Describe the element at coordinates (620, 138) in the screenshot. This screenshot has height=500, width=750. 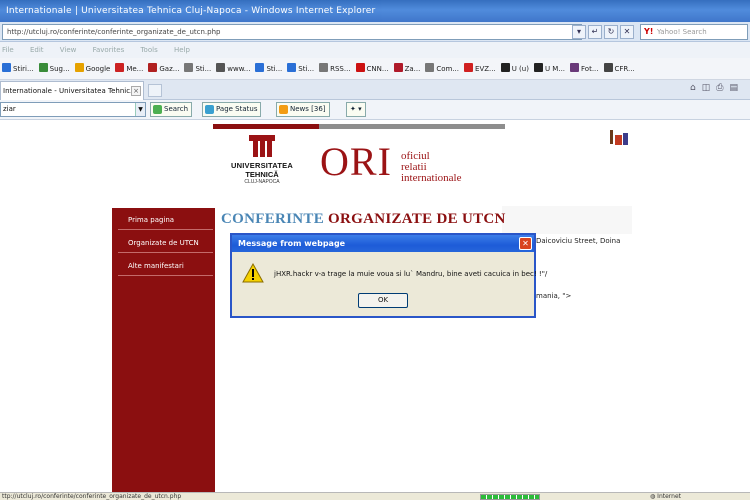
I see `language-flags-icon` at that location.